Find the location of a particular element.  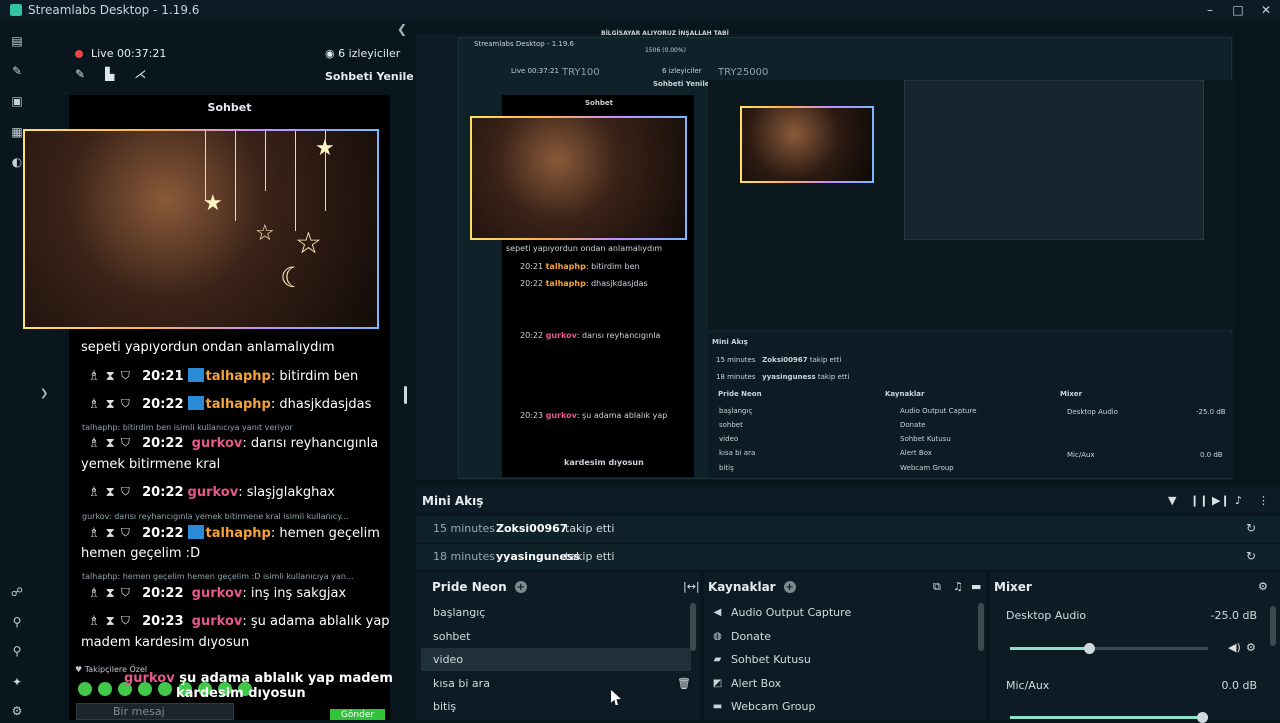

preview-mixer-title: Mixer is located at coordinates (1071, 394).